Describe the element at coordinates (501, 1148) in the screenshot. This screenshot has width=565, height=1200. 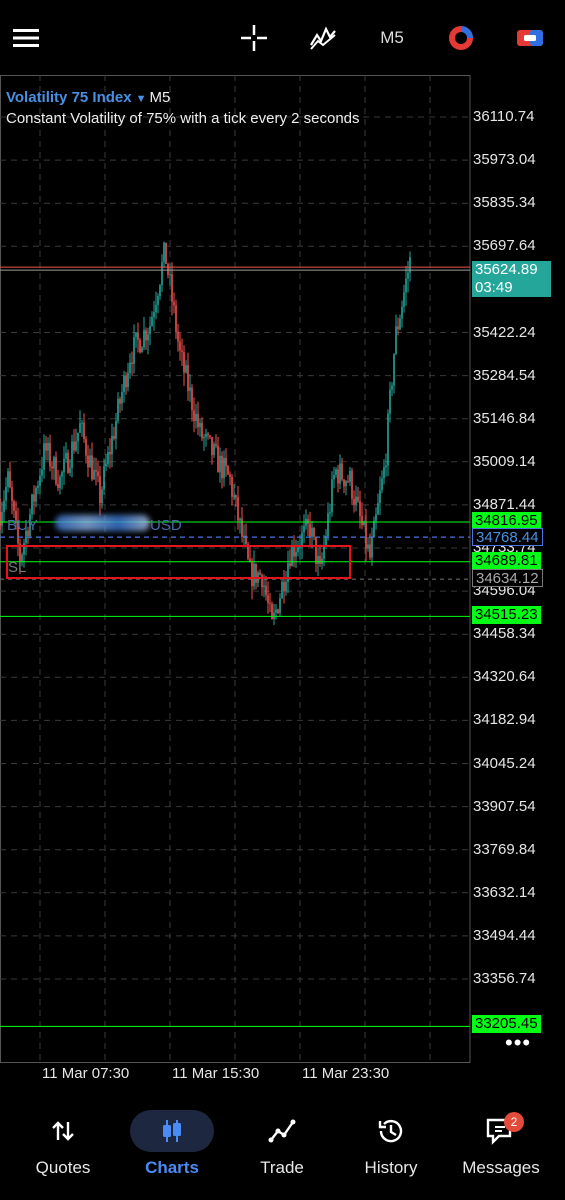
I see `nav-messages: 2 Messages` at that location.